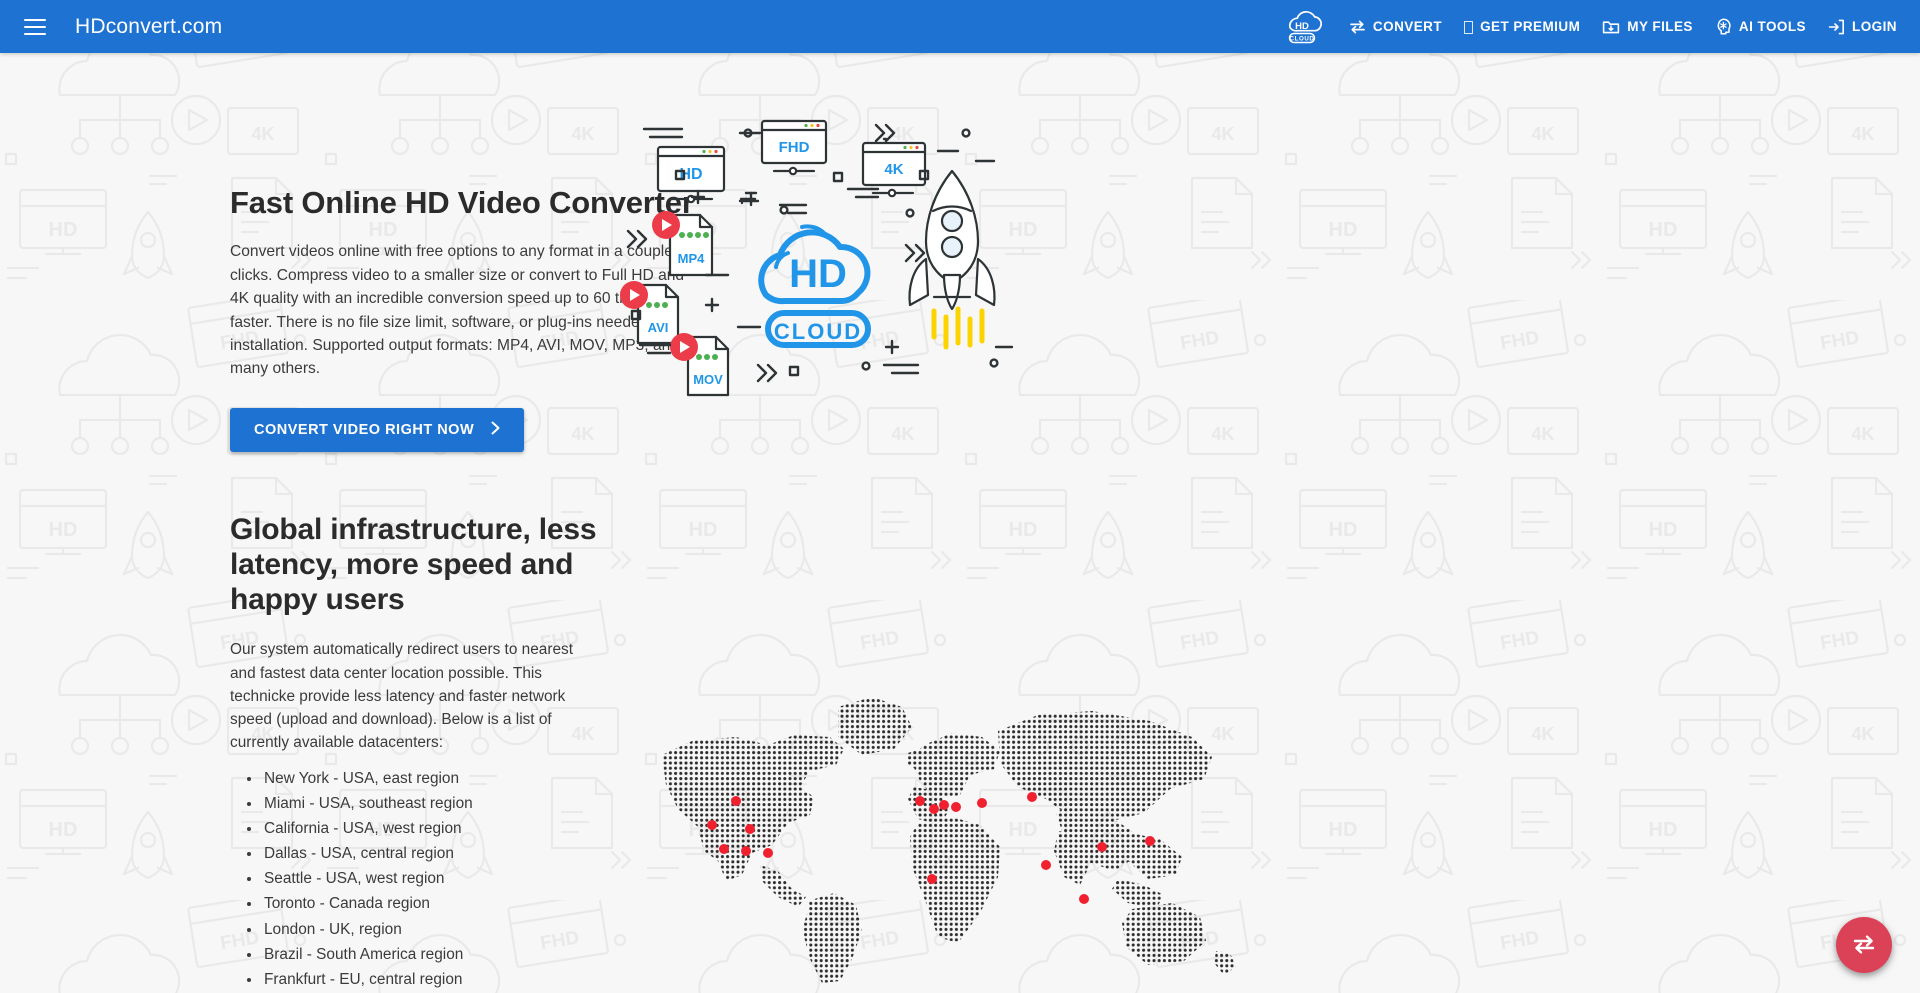  What do you see at coordinates (148, 27) in the screenshot?
I see `brand-title: HDconvert.com` at bounding box center [148, 27].